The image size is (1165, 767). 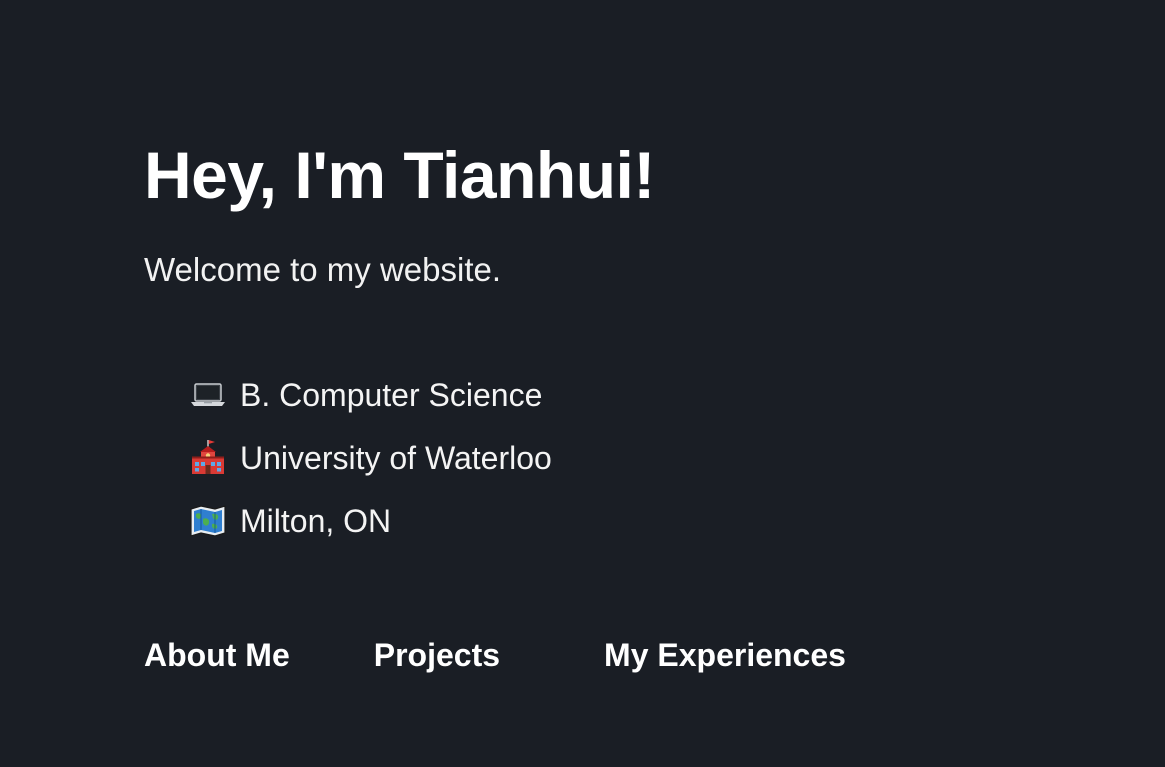 I want to click on fact-location: Milton, ON, so click(x=370, y=521).